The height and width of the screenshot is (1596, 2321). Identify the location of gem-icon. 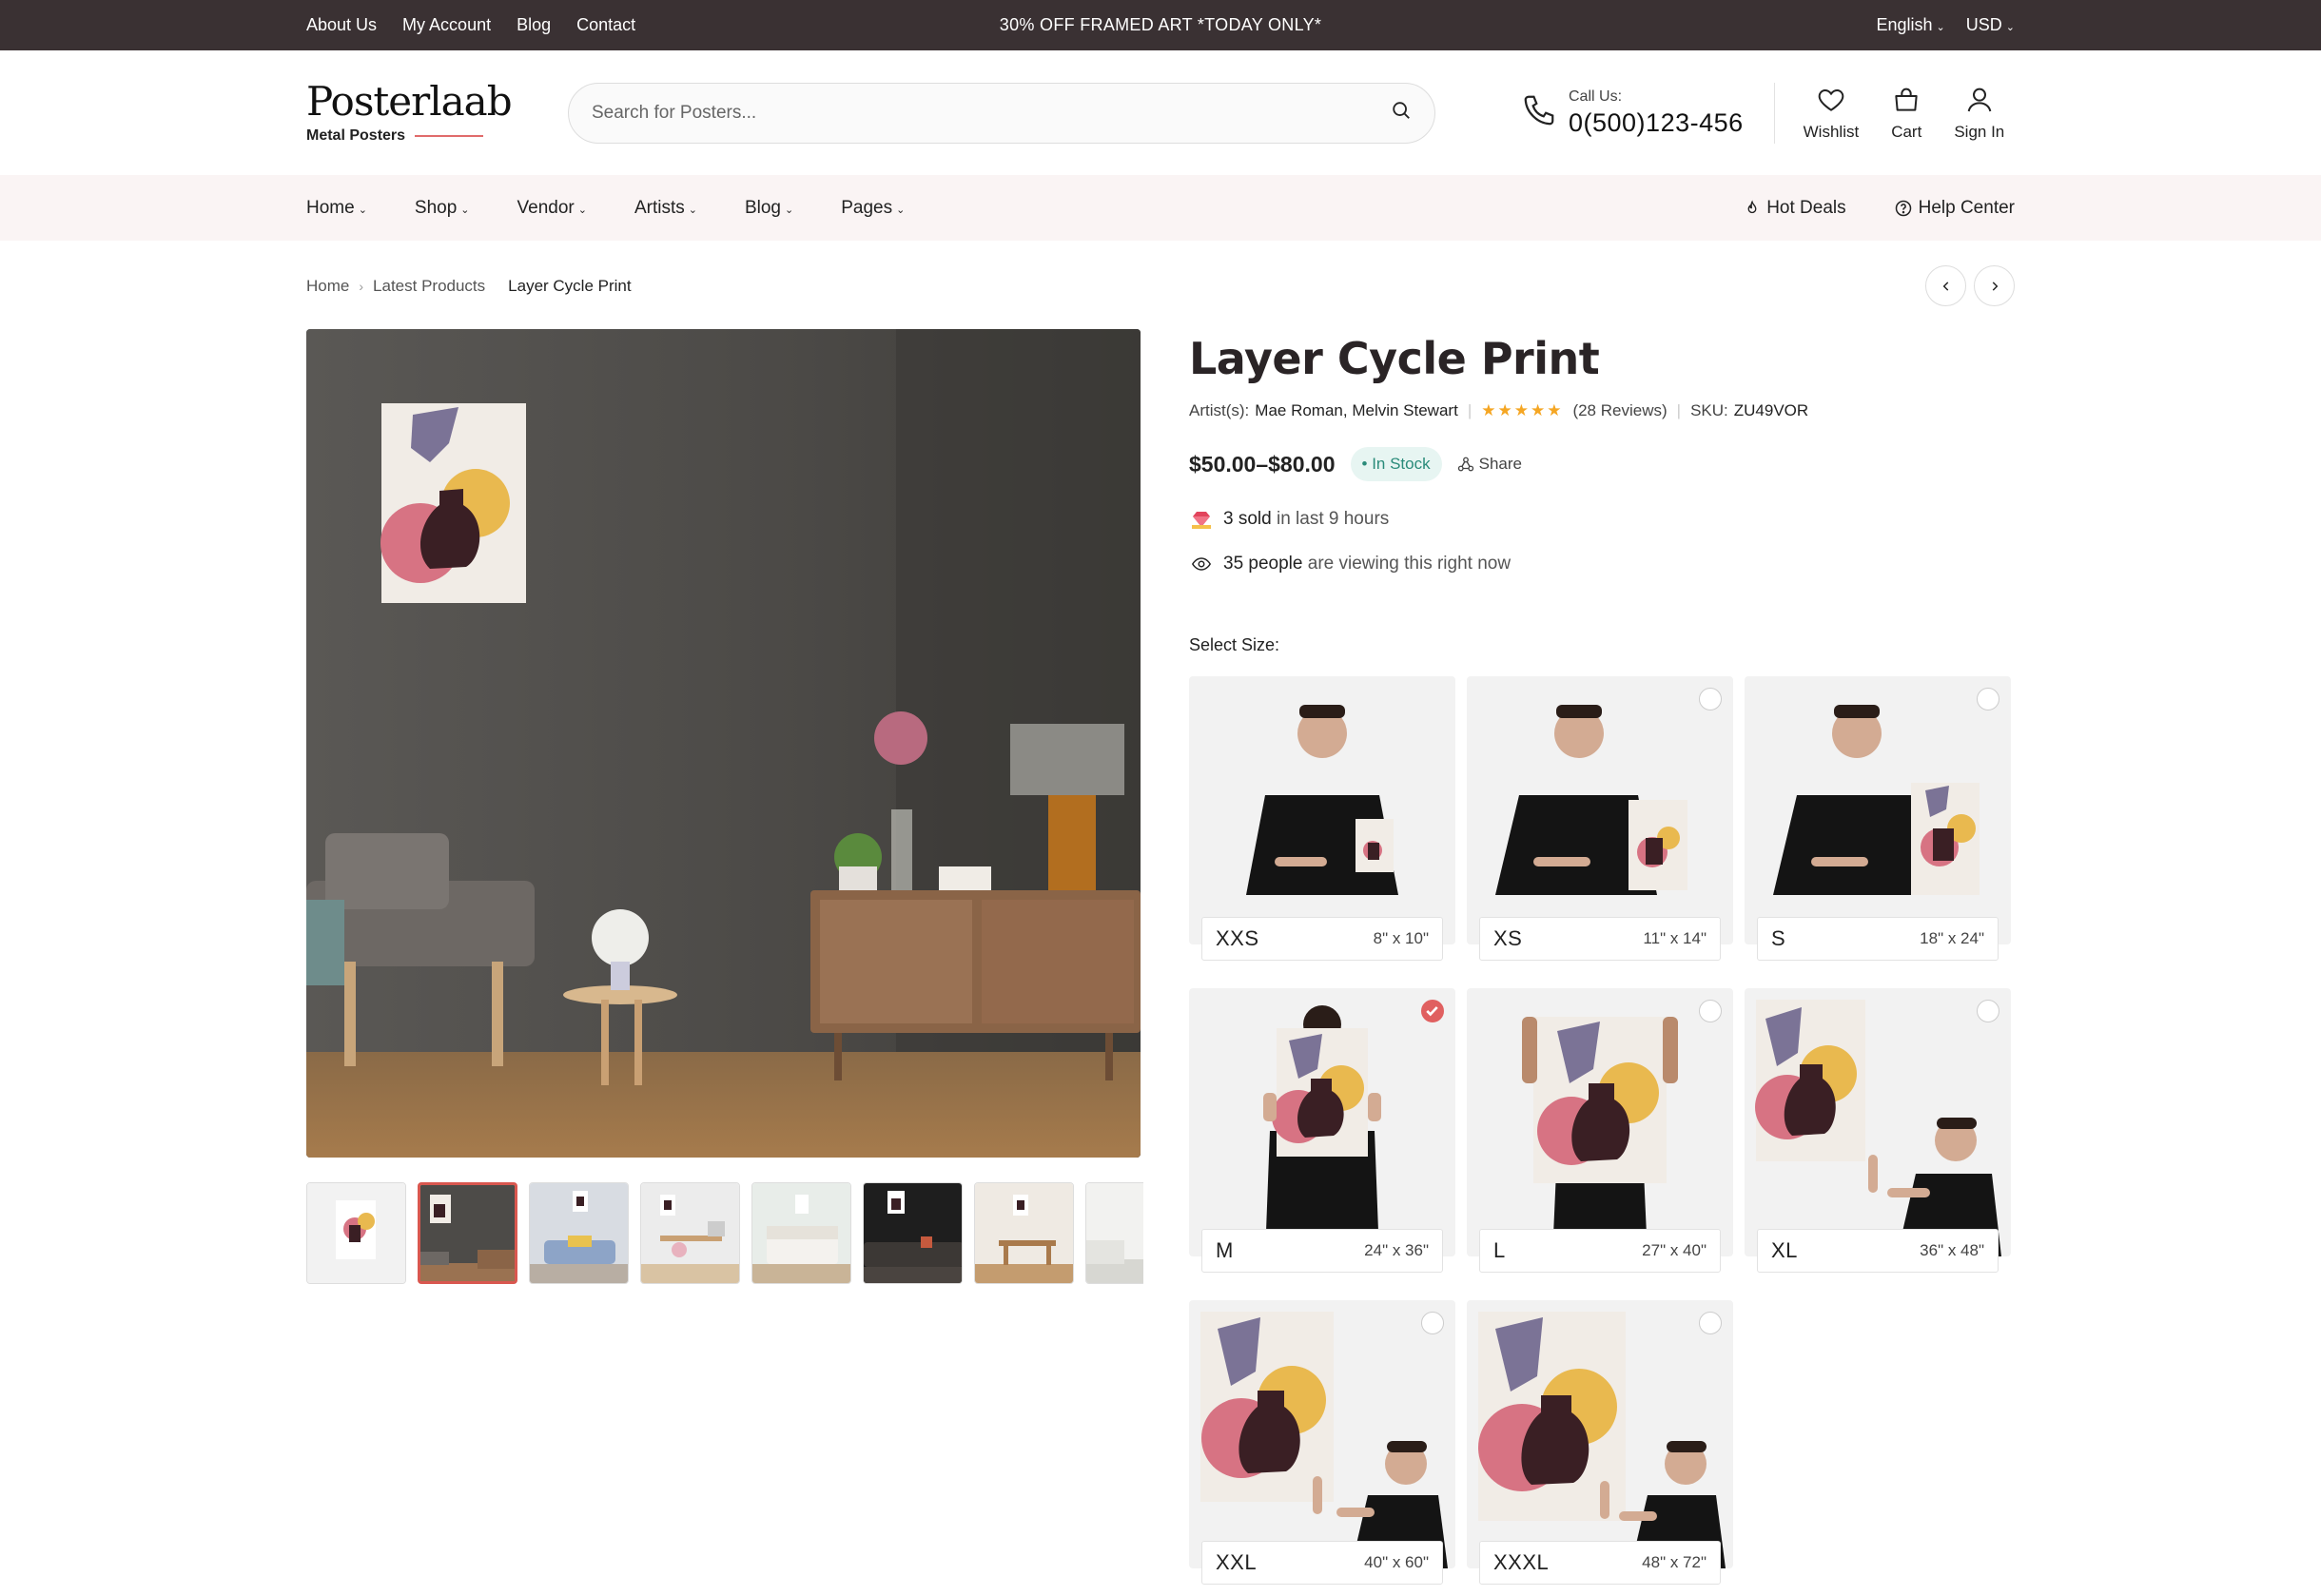
(1201, 520).